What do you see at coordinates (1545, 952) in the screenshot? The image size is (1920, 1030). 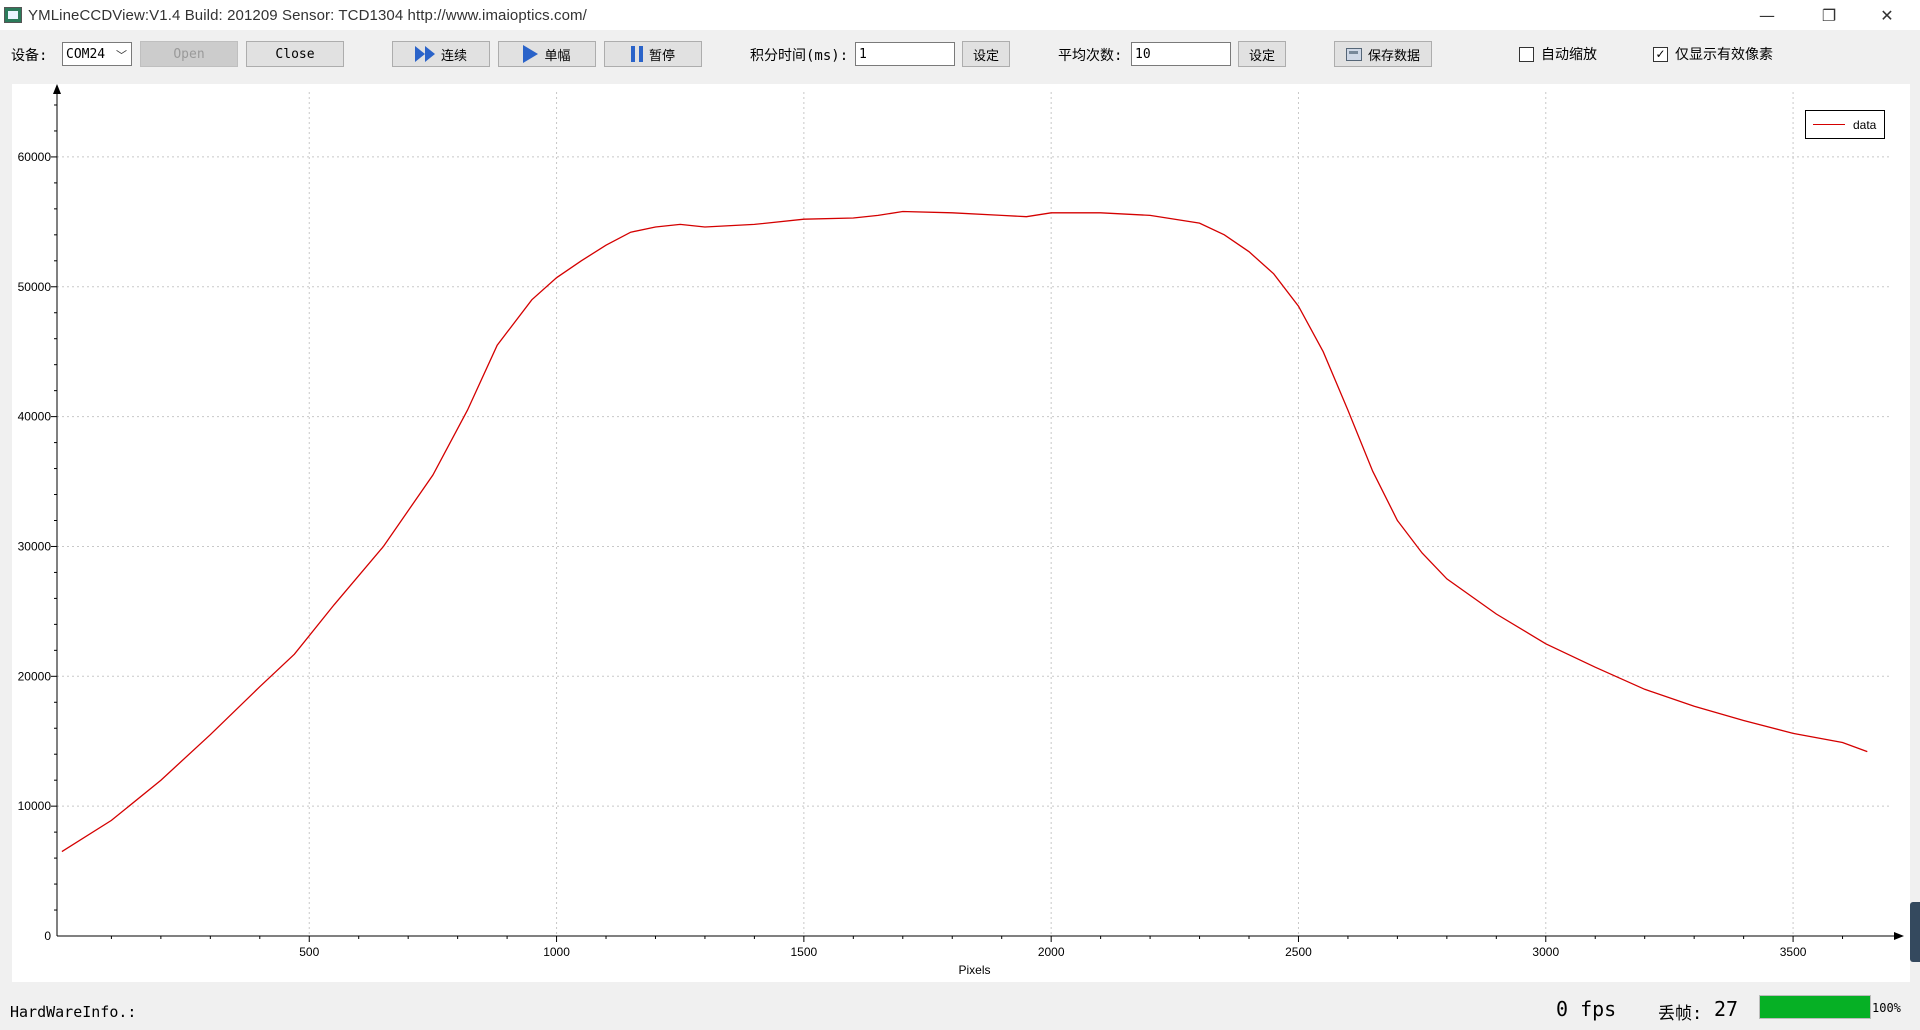 I see `x-tick-label: 3000` at bounding box center [1545, 952].